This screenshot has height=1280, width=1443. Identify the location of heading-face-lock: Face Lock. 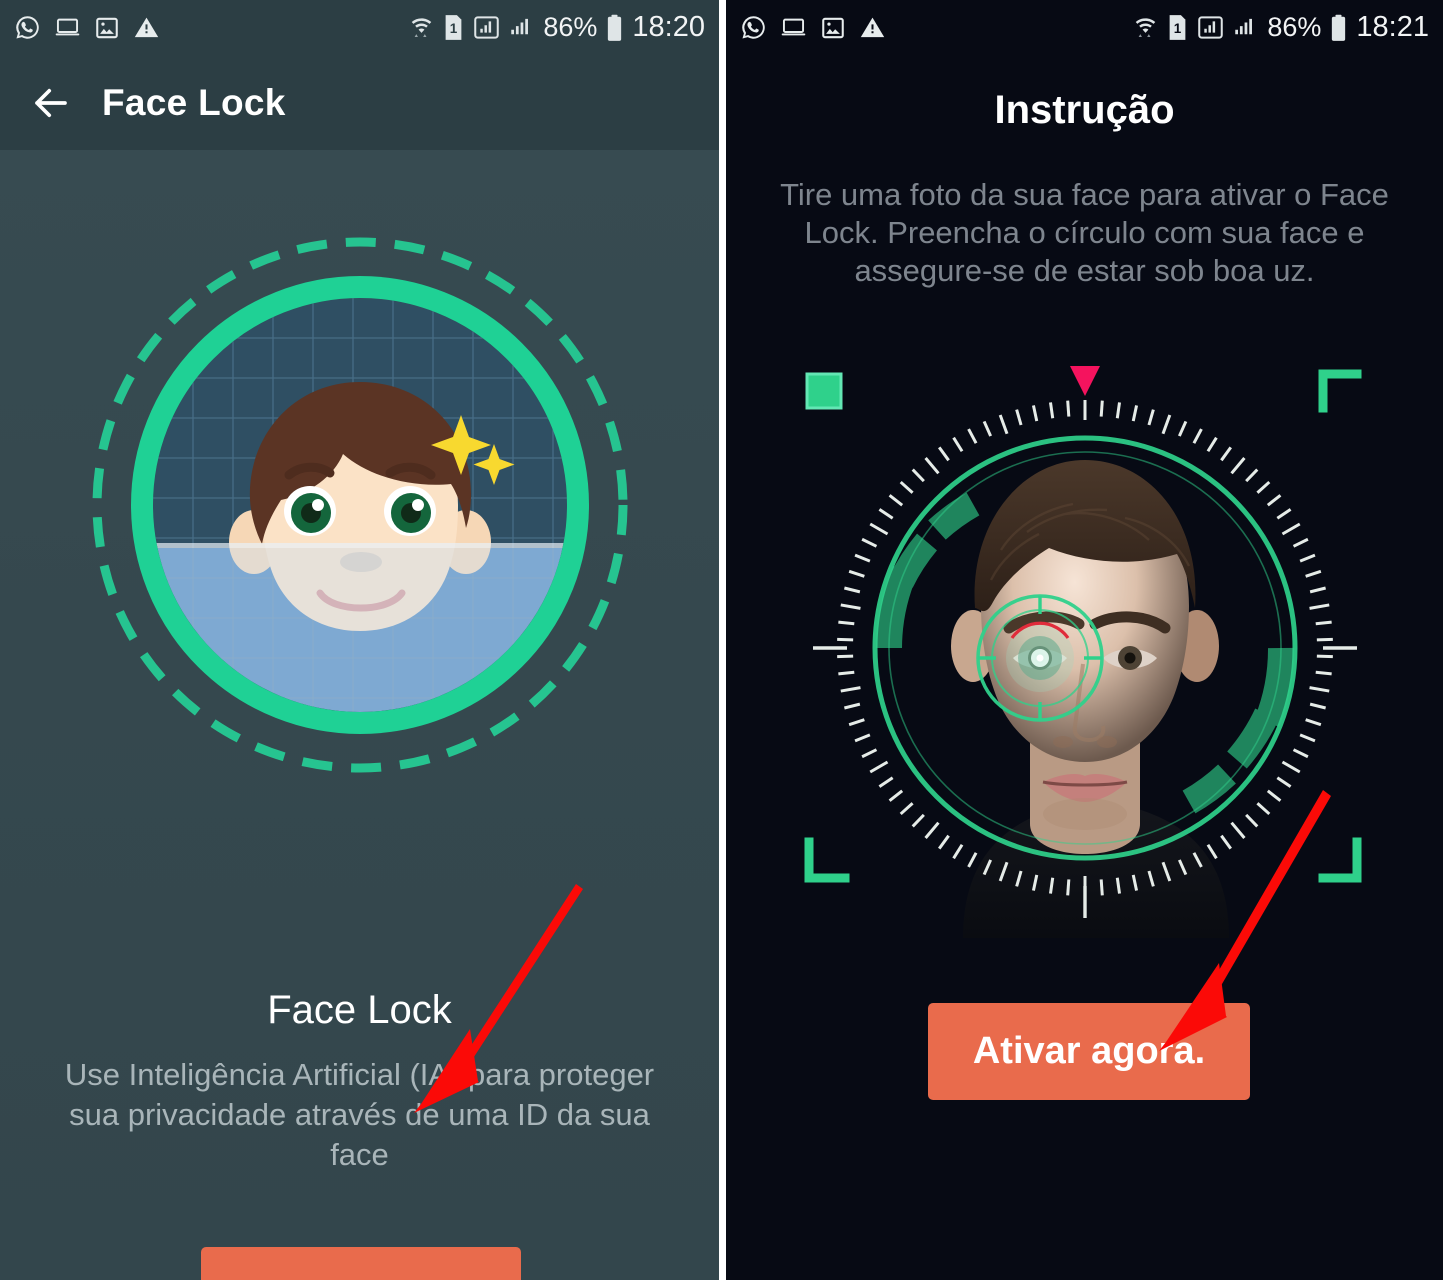
(359, 1010).